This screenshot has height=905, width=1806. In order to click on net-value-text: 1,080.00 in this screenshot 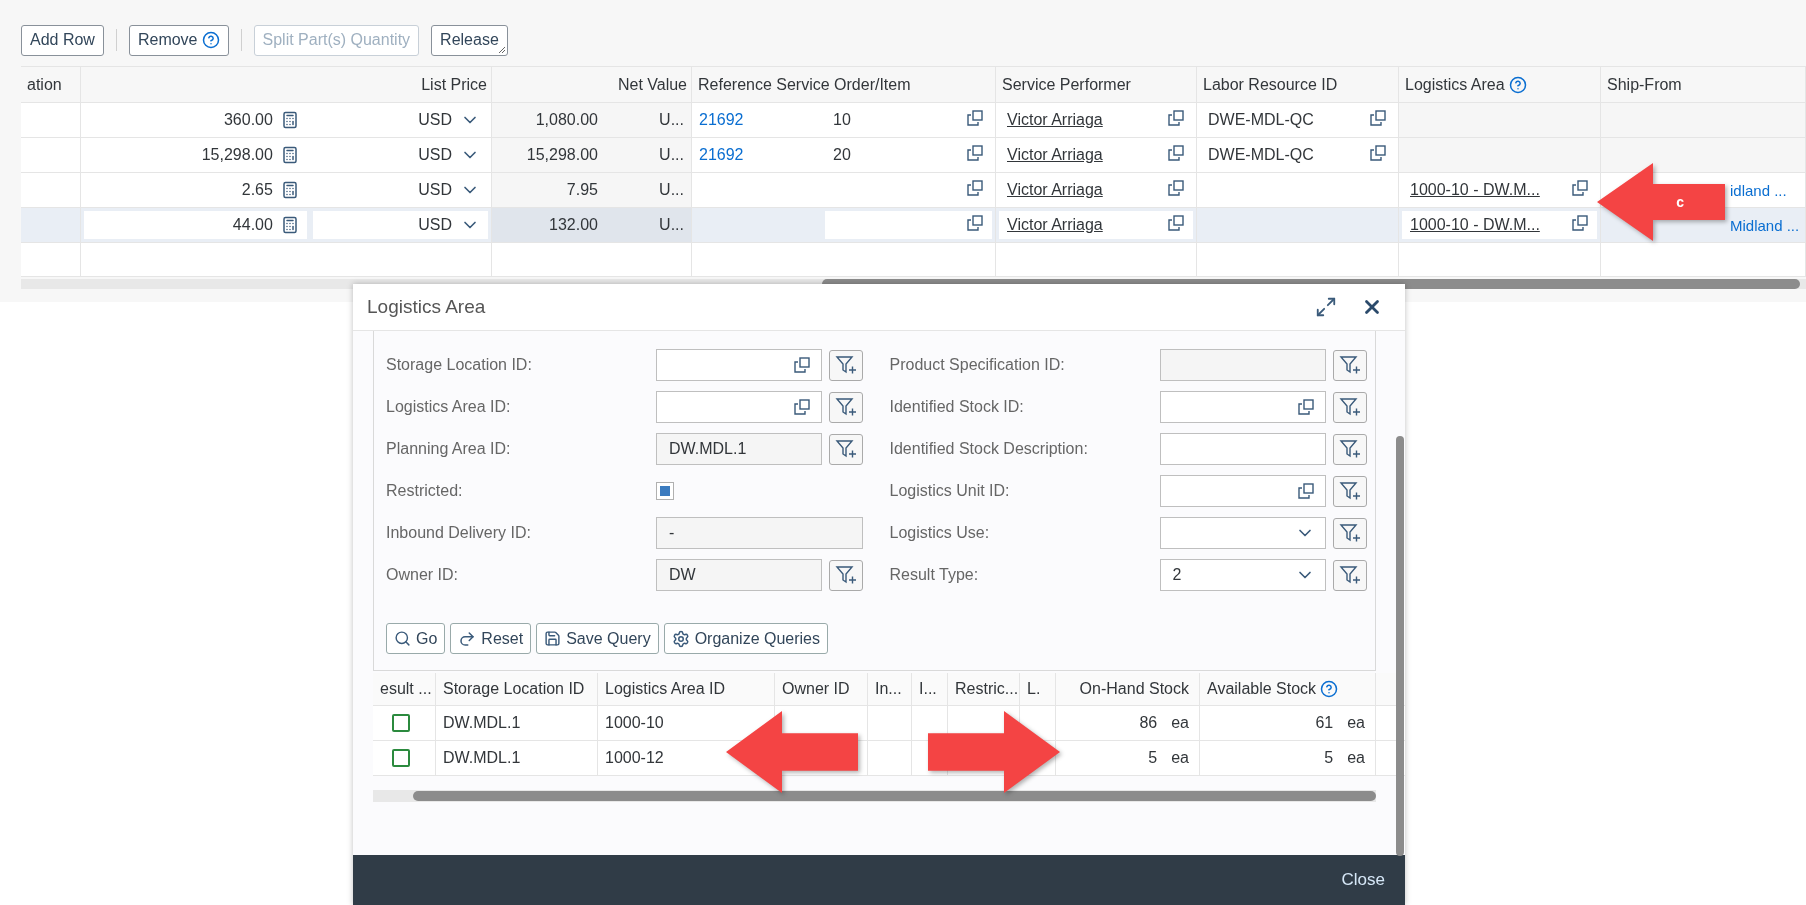, I will do `click(566, 120)`.